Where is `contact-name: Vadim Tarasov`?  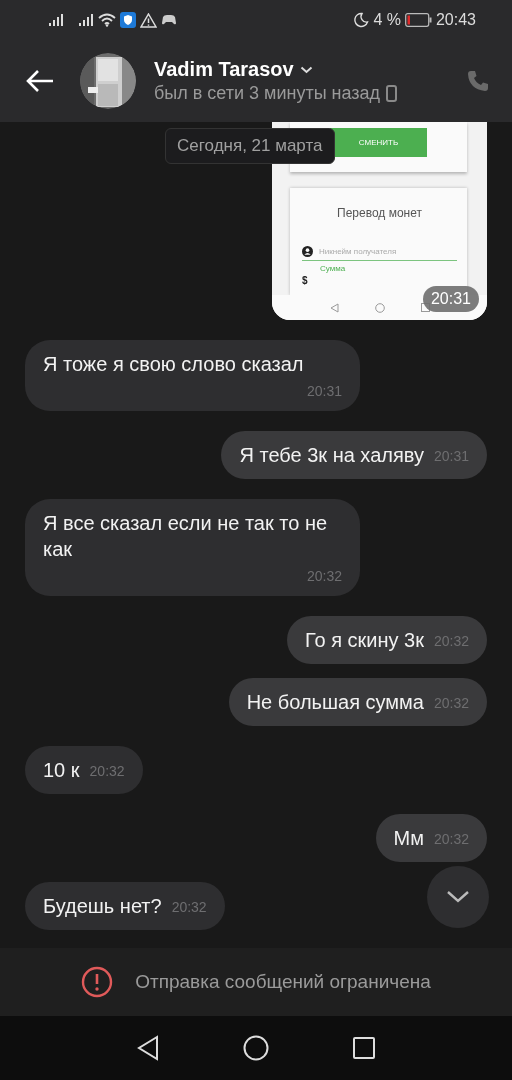 contact-name: Vadim Tarasov is located at coordinates (224, 69).